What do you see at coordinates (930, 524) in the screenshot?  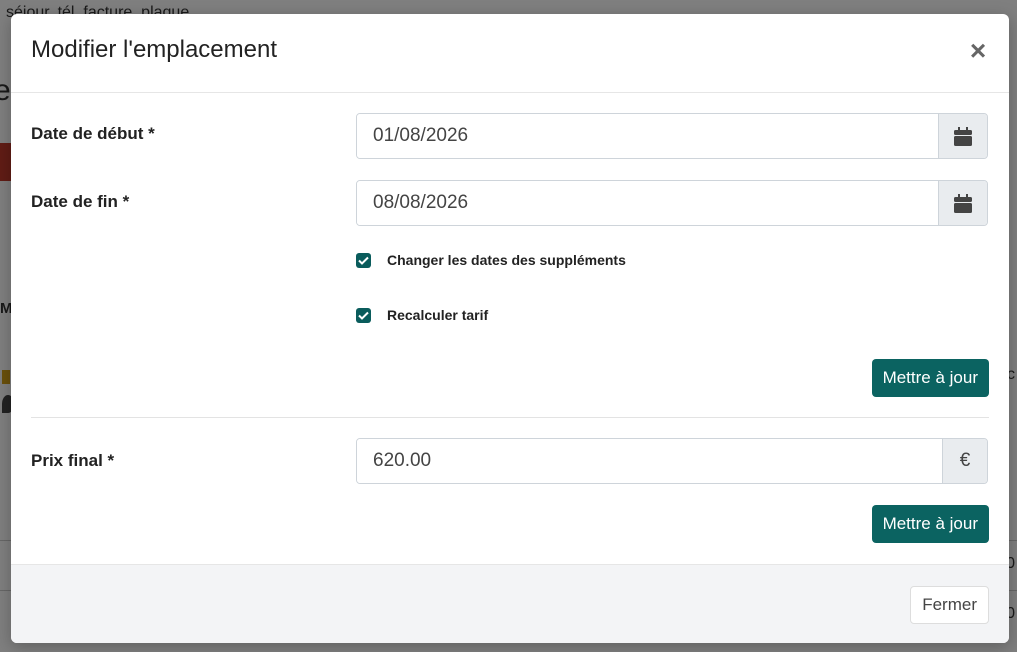 I see `update-price-button: Mettre à jour` at bounding box center [930, 524].